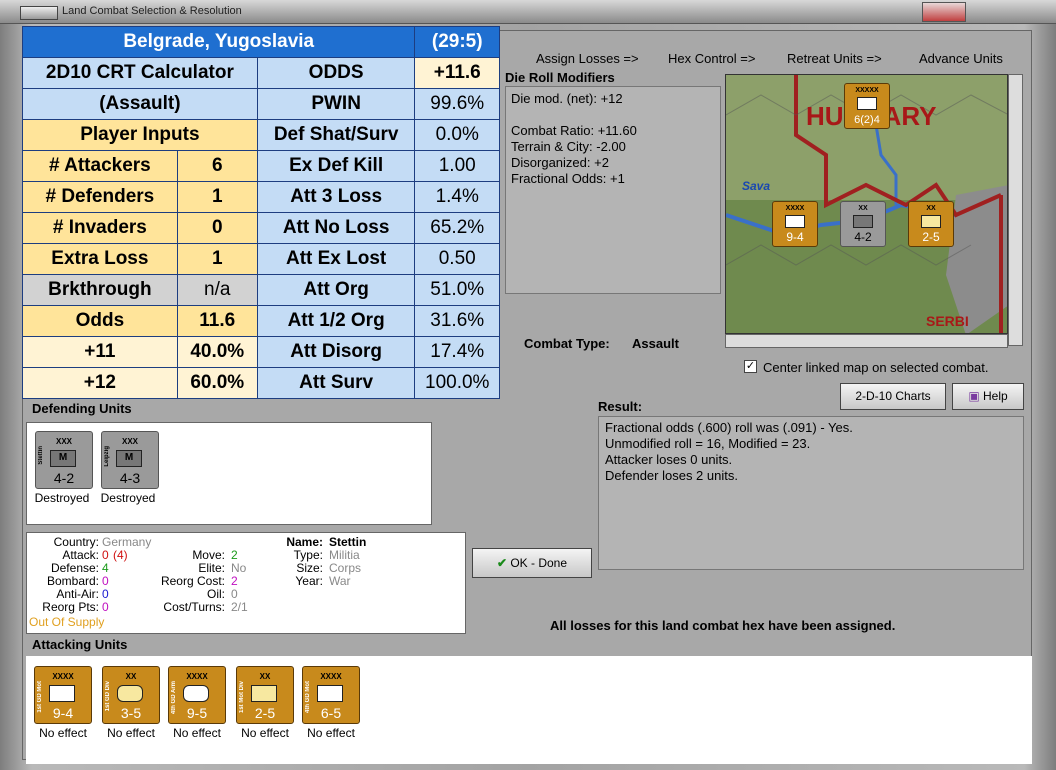 This screenshot has width=1056, height=770. Describe the element at coordinates (336, 321) in the screenshot. I see `stat-label: Att 1/2 Org` at that location.